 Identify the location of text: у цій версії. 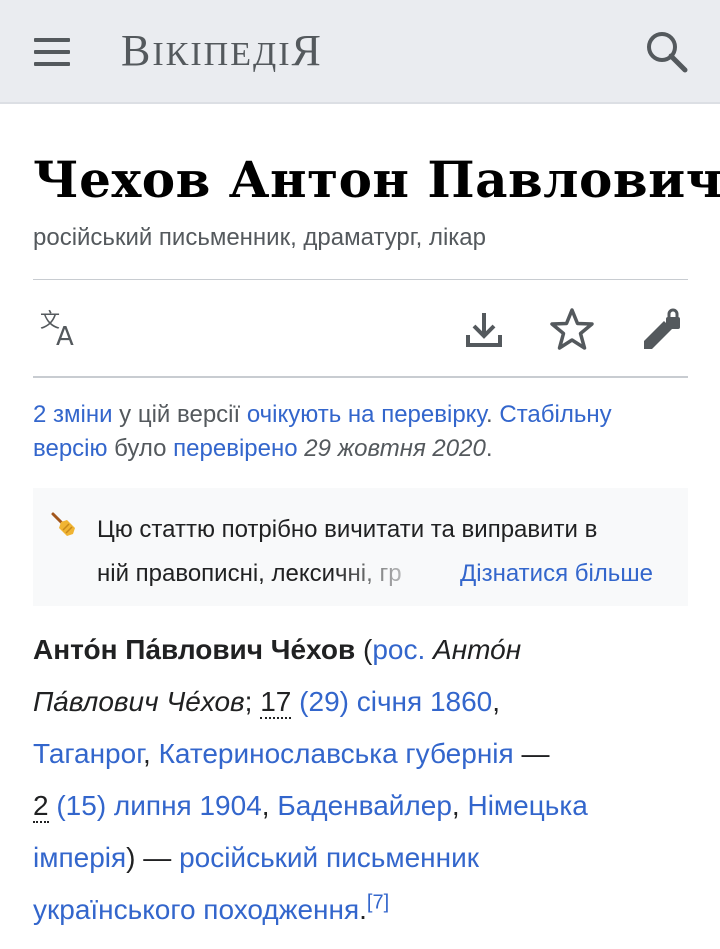
(179, 414).